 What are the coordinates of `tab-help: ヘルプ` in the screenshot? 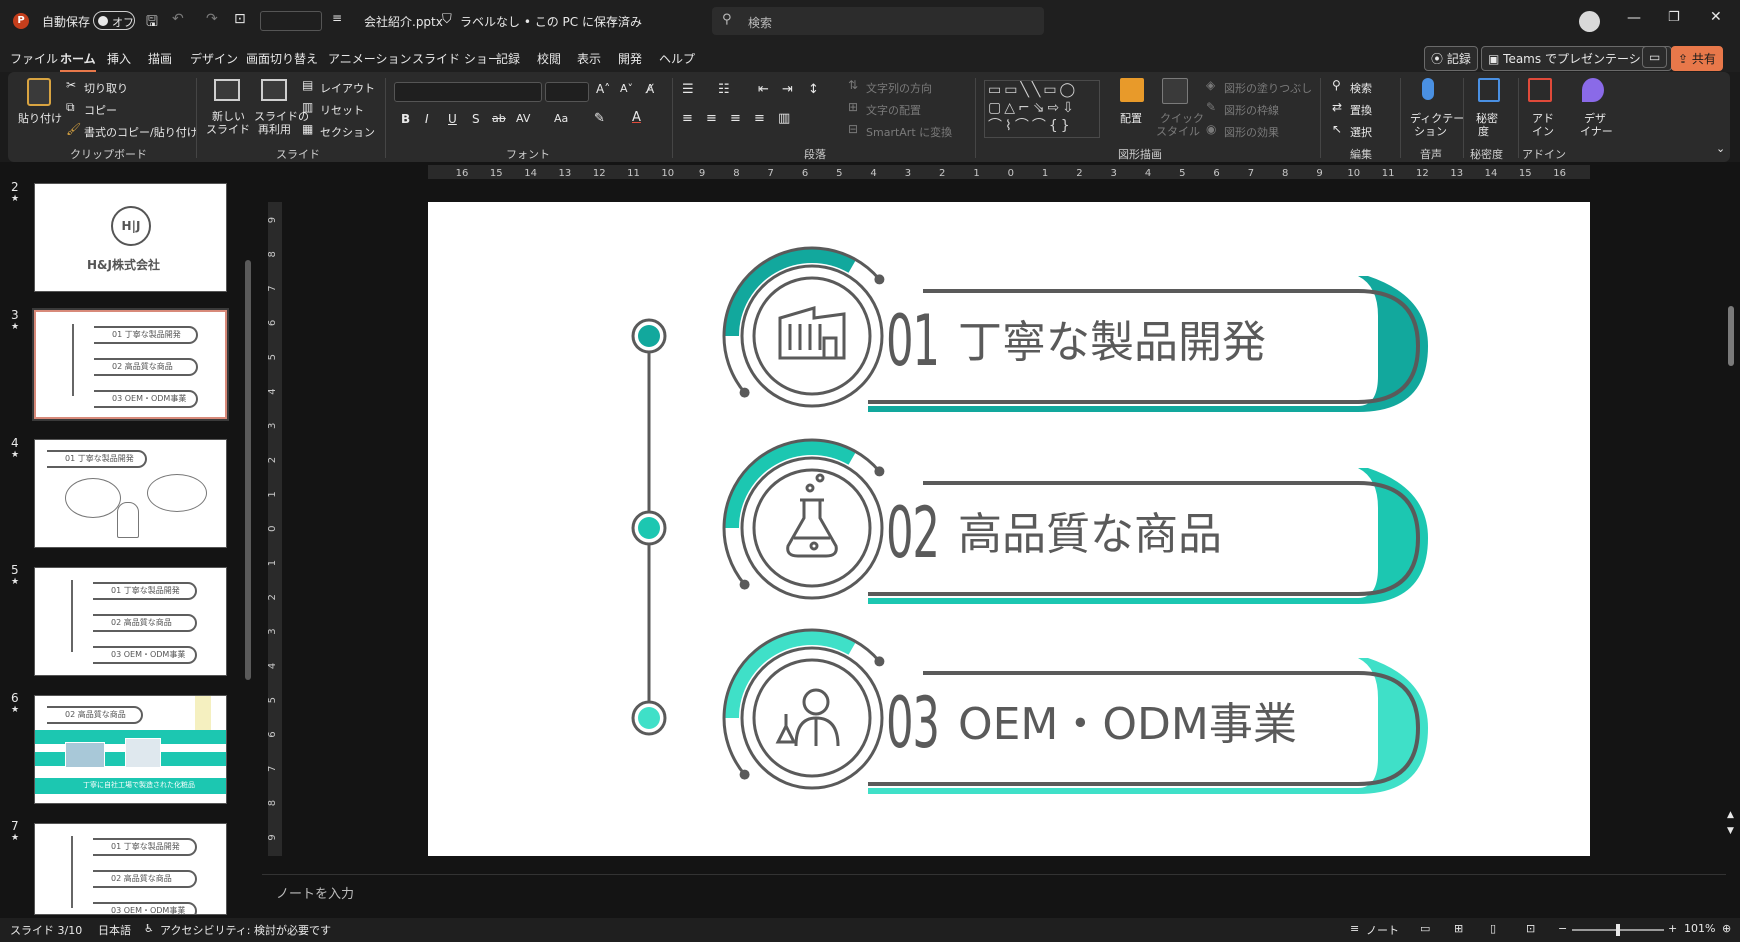 It's located at (677, 58).